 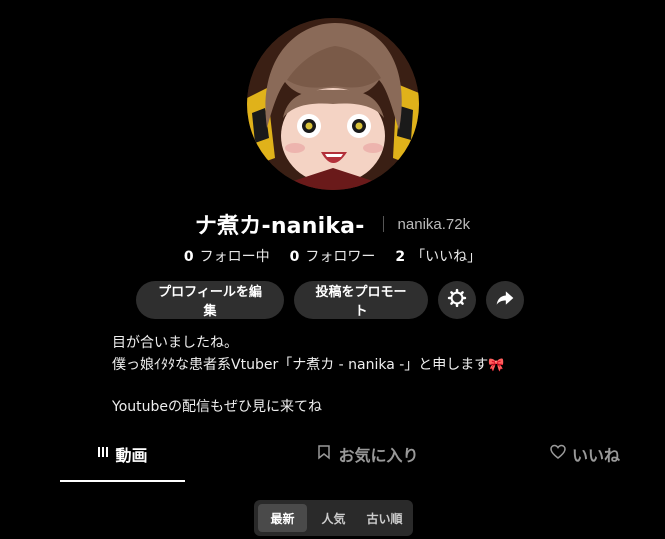 I want to click on following-count: 0, so click(x=188, y=257).